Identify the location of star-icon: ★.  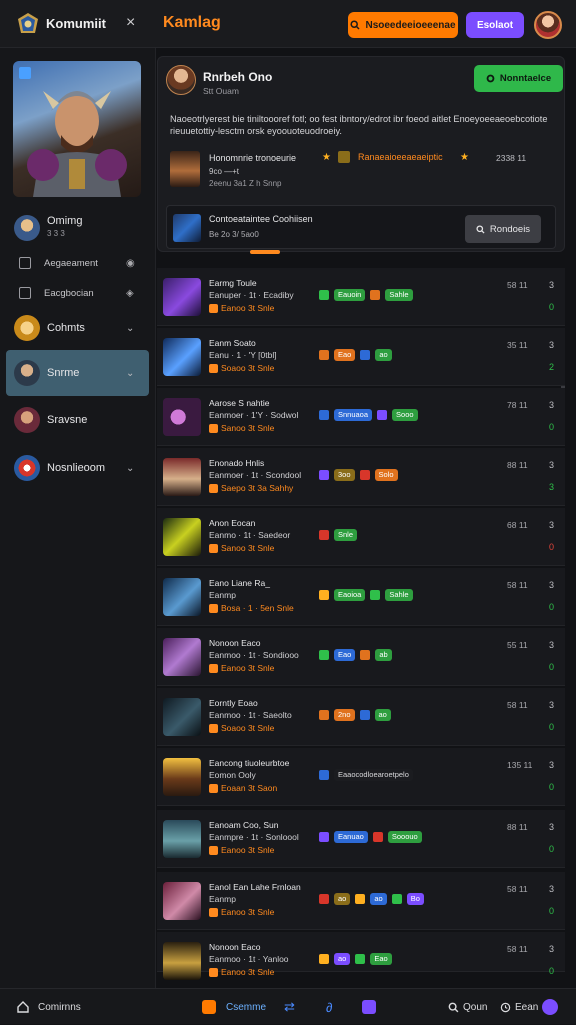
(326, 157).